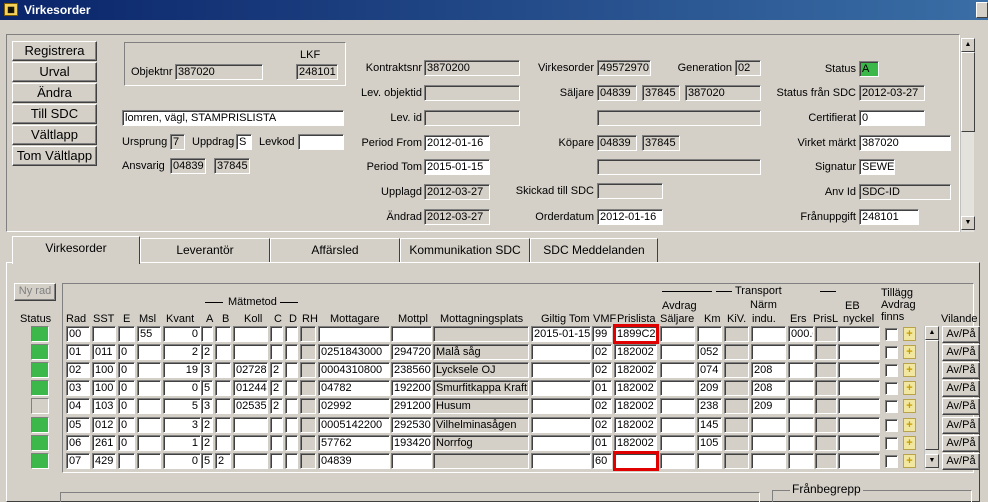 This screenshot has width=988, height=502. Describe the element at coordinates (635, 443) in the screenshot. I see `row-prislista-cell: 182002` at that location.